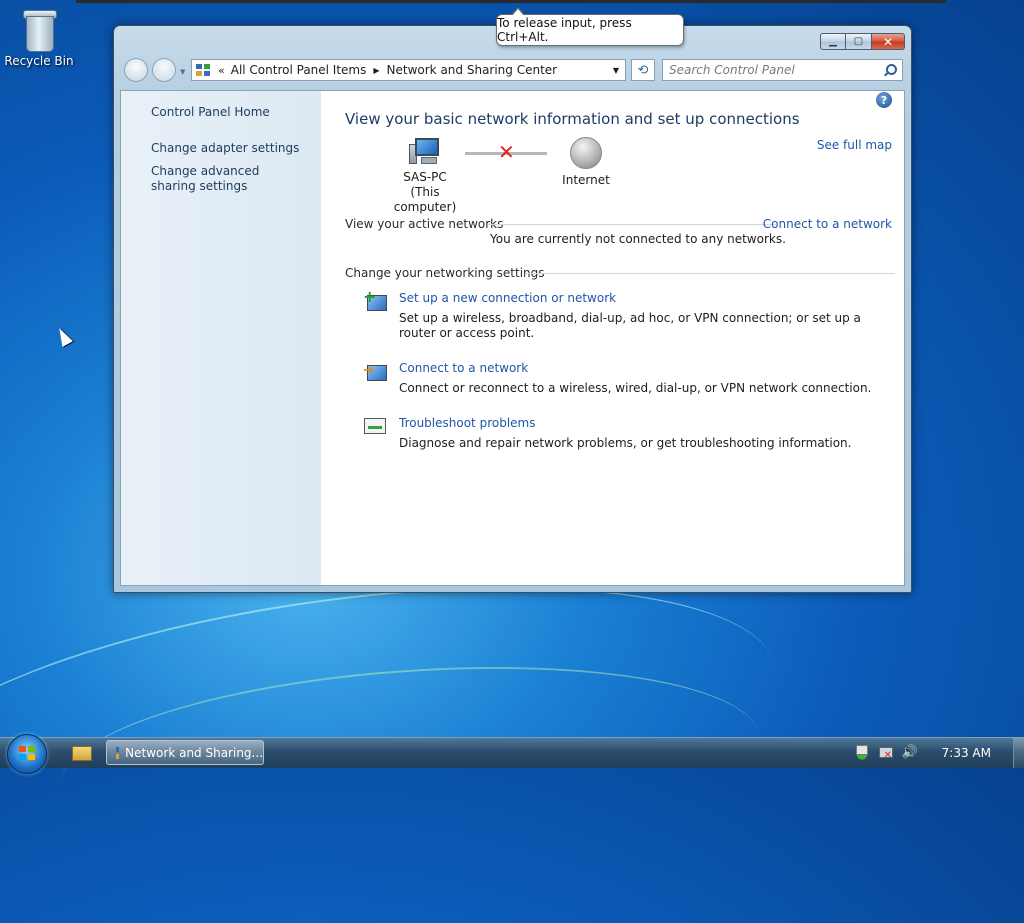 The image size is (1024, 923). Describe the element at coordinates (182, 72) in the screenshot. I see `recent-pages-chevron-icon: ▼` at that location.